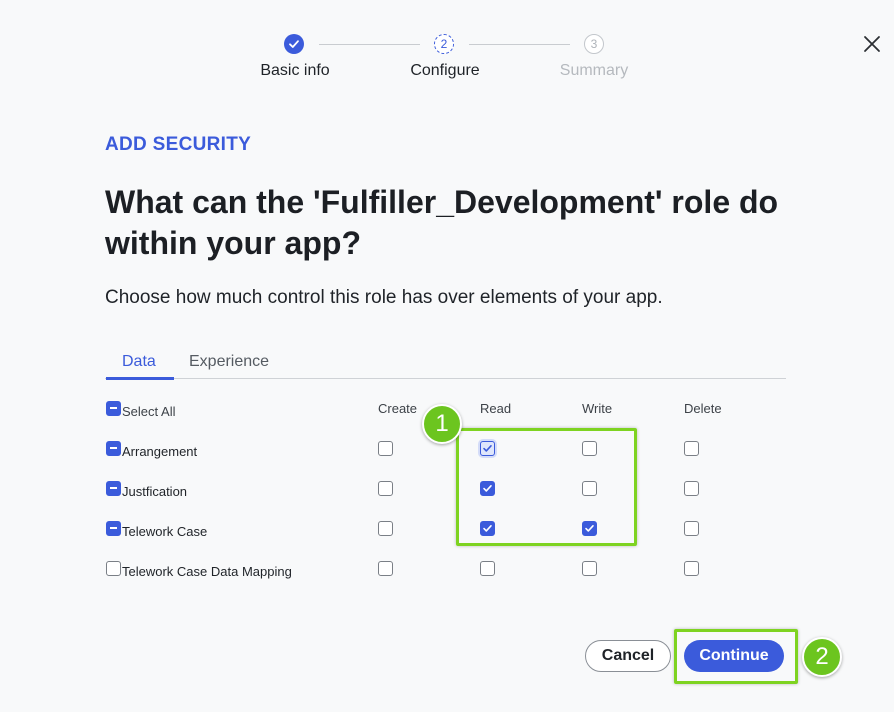 The image size is (894, 712). Describe the element at coordinates (385, 448) in the screenshot. I see `arrangement-create-checkbox` at that location.